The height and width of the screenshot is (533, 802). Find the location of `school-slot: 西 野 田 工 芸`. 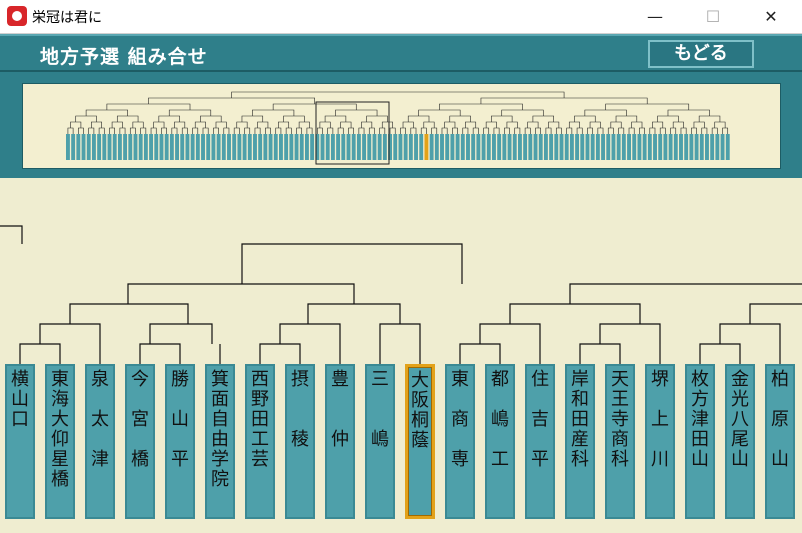

school-slot: 西 野 田 工 芸 is located at coordinates (260, 441).